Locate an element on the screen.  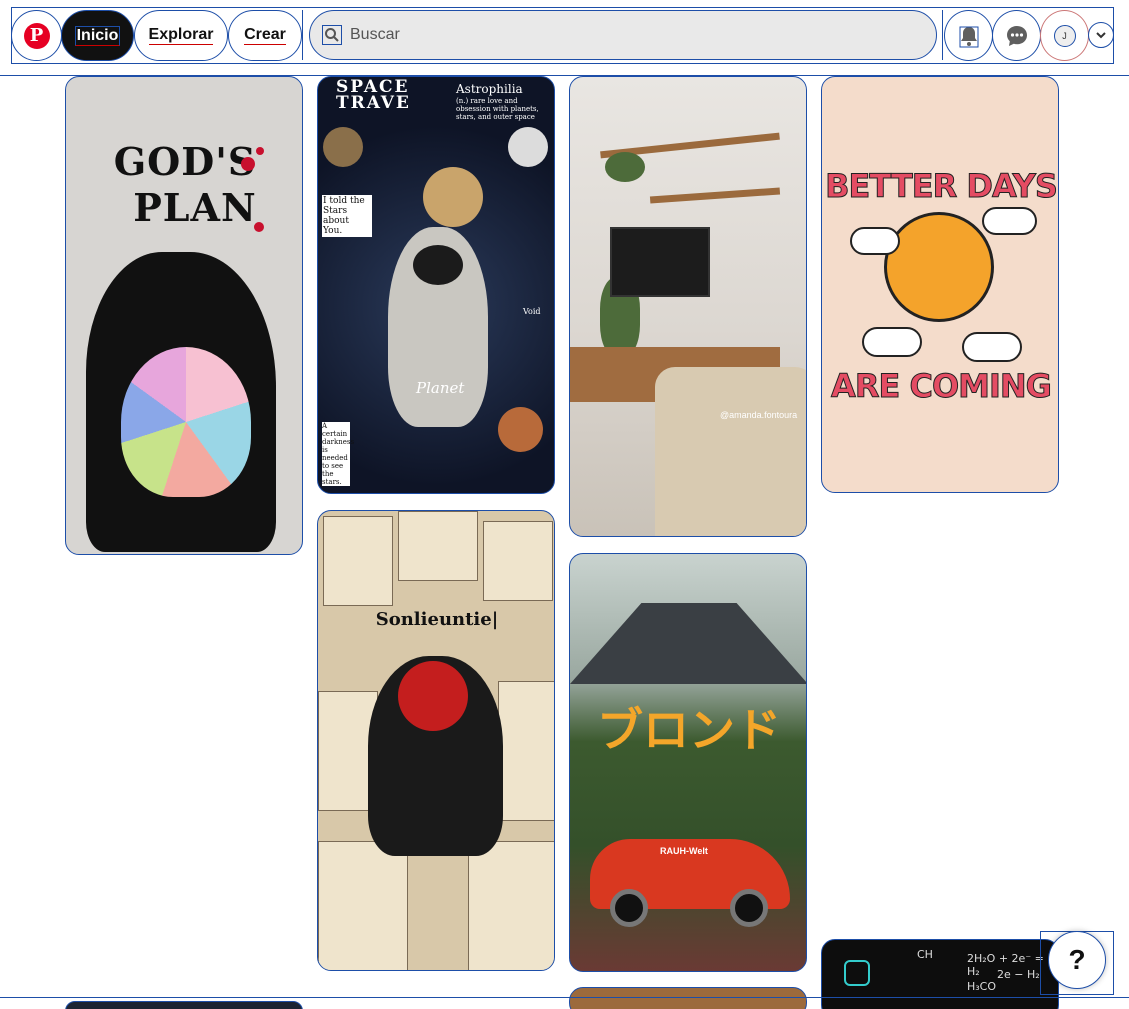
pin-card: ブロンド RAUH-Welt is located at coordinates (688, 762).